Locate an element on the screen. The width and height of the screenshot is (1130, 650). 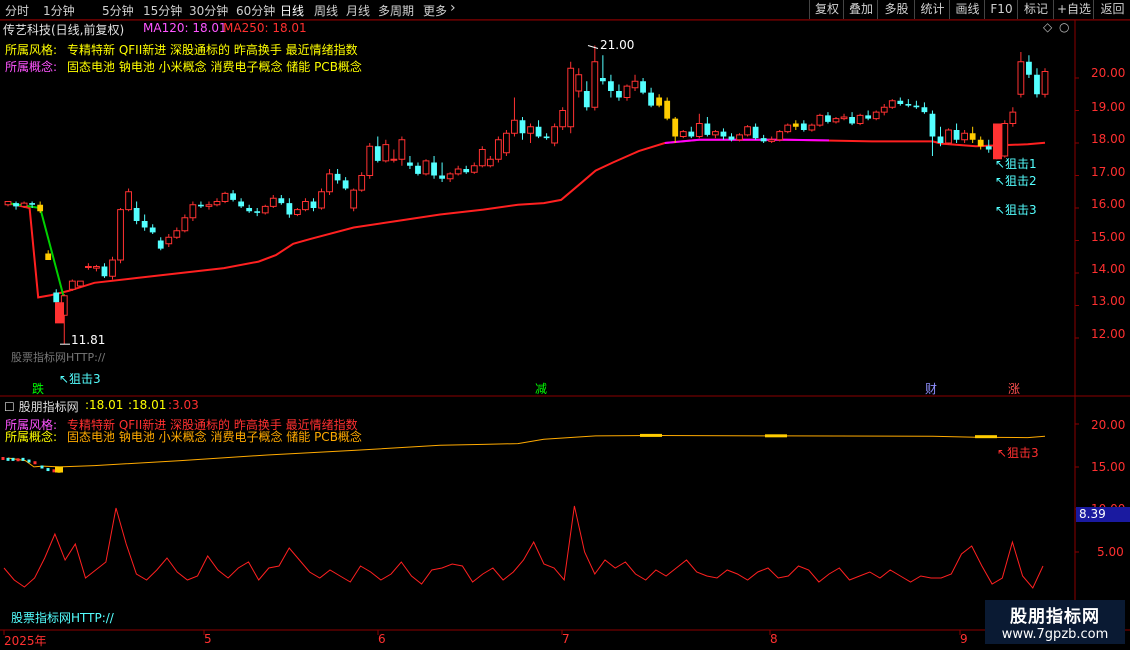
sub-y-tick-5: 5.00 is located at coordinates (1110, 552).